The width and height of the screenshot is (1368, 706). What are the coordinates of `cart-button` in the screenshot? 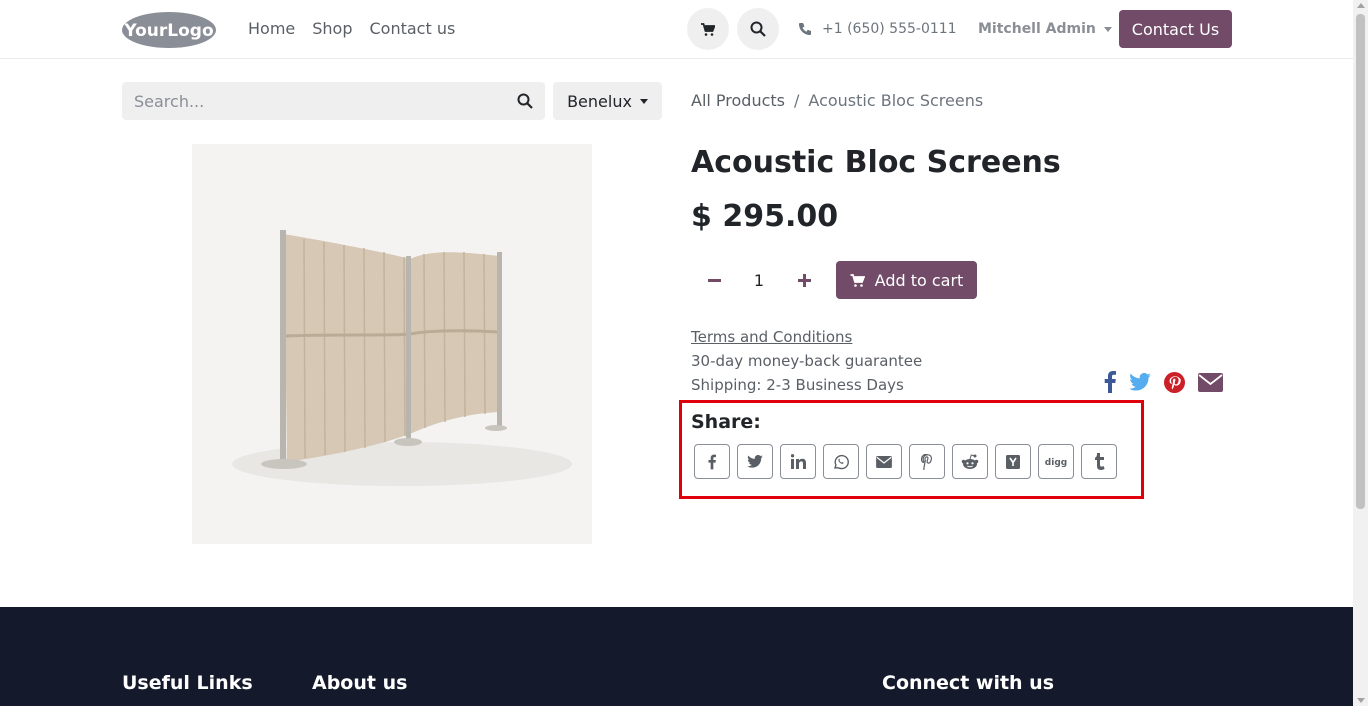 It's located at (708, 29).